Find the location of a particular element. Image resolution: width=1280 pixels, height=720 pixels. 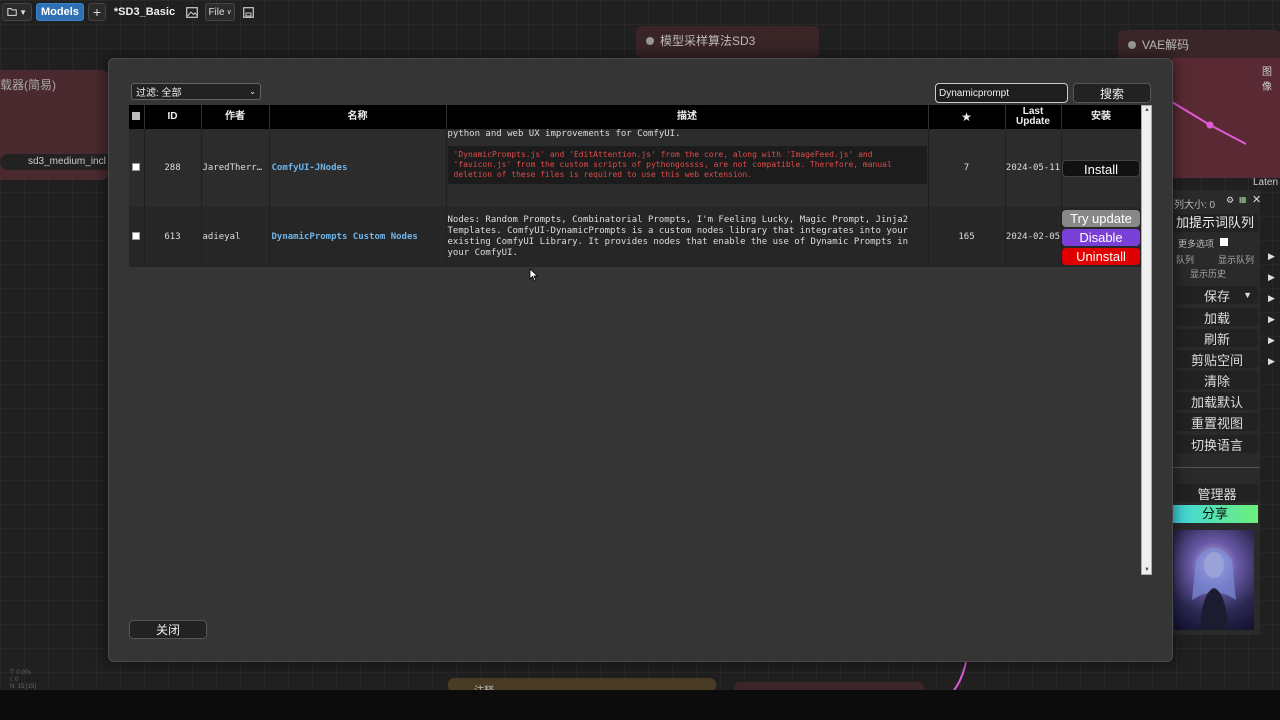

table-header-row: ID 作者 名称 描述 ★ Last Update 安装 is located at coordinates (635, 117).